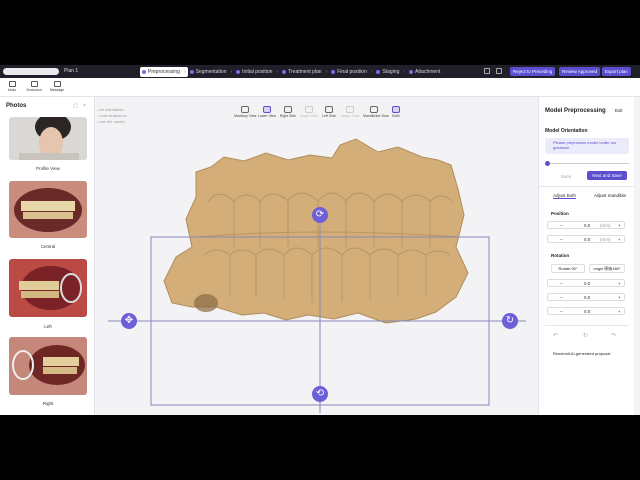 The image size is (640, 480). What do you see at coordinates (566, 131) in the screenshot?
I see `orientation-title: Model Orientation` at bounding box center [566, 131].